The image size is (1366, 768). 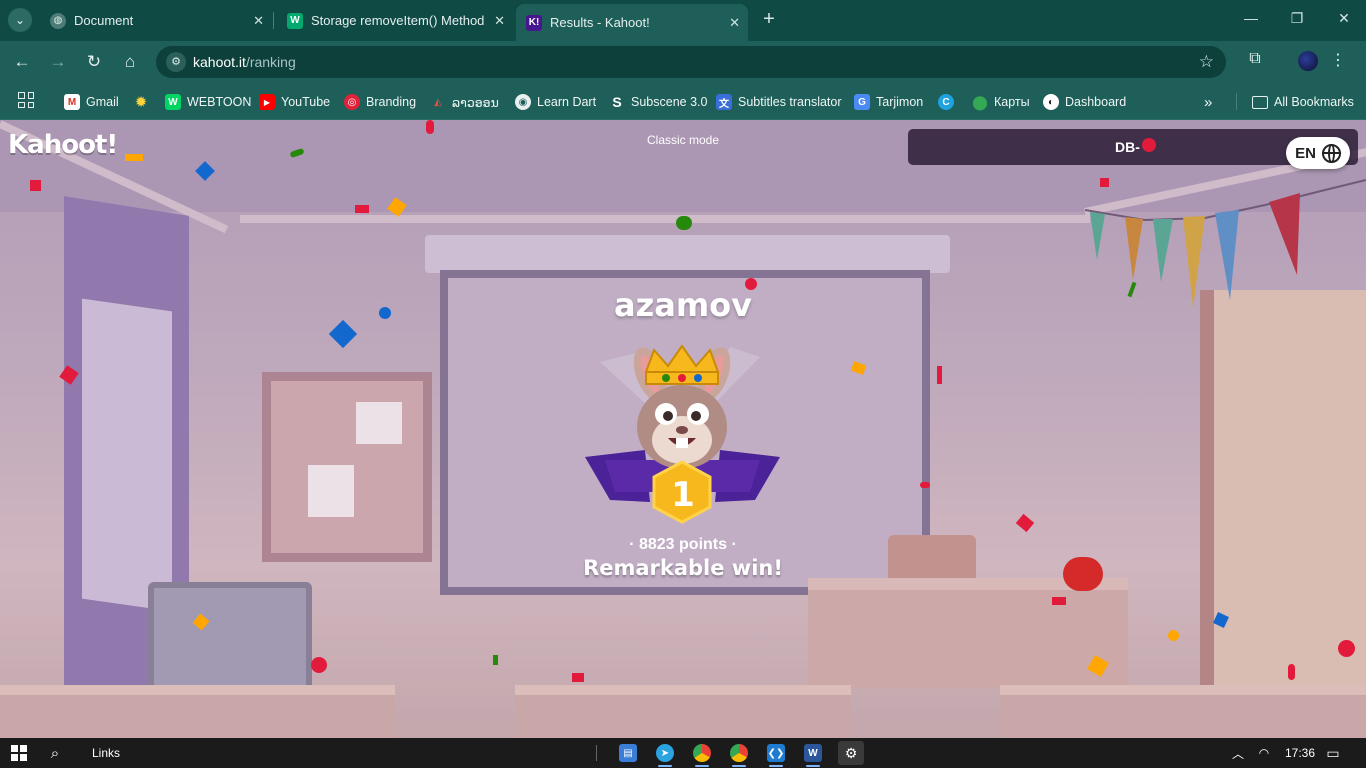 What do you see at coordinates (628, 753) in the screenshot?
I see `file-explorer-icon: ▤` at bounding box center [628, 753].